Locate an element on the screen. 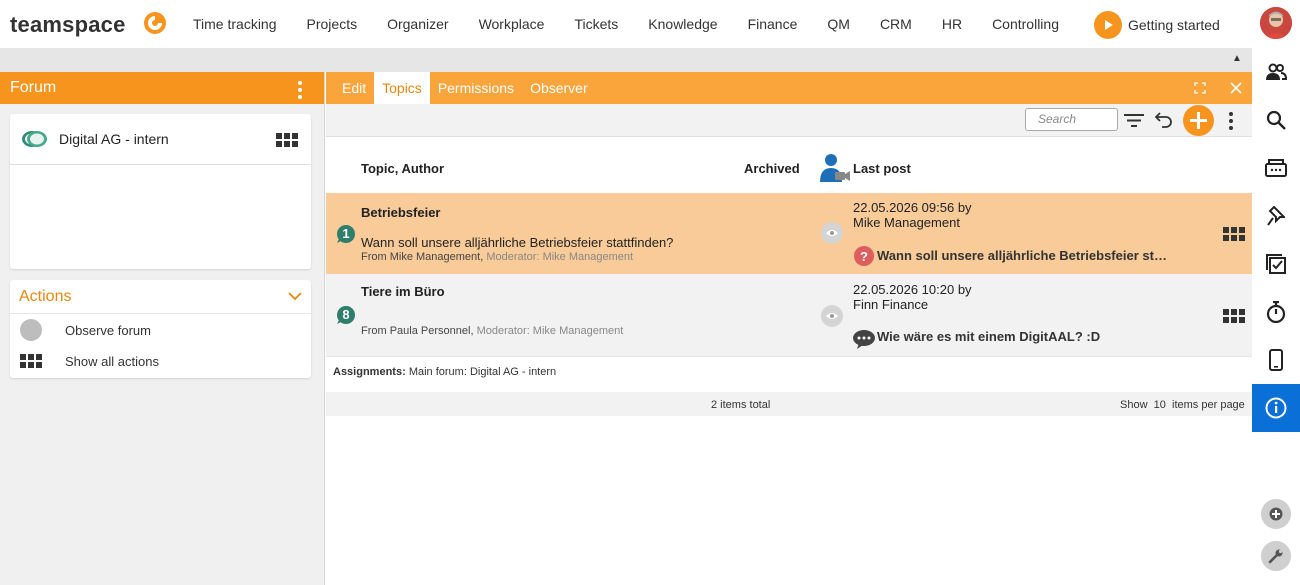  per-page-value: 10 is located at coordinates (1160, 405).